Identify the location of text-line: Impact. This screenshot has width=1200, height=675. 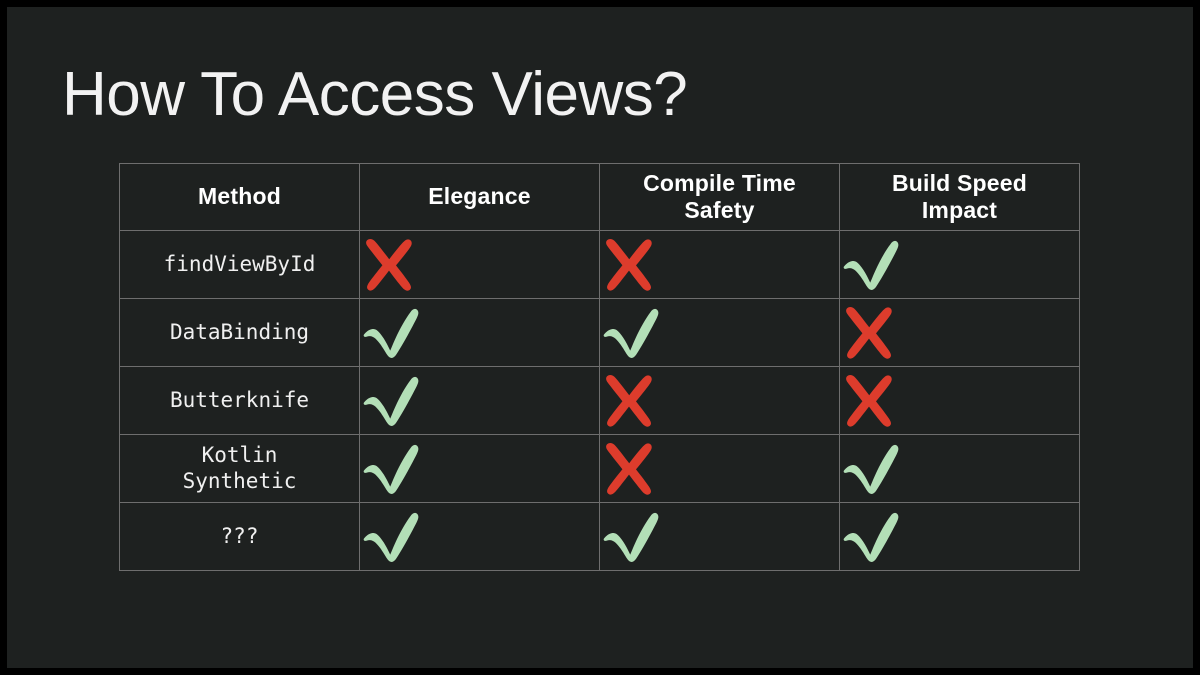
(959, 210).